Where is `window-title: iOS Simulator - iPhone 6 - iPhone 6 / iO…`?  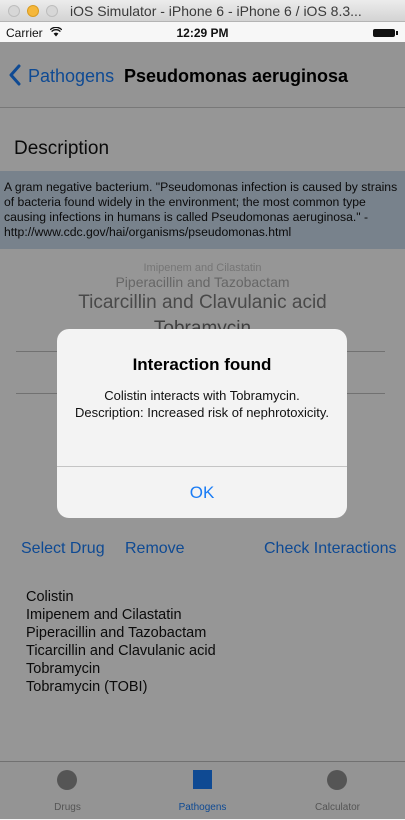 window-title: iOS Simulator - iPhone 6 - iPhone 6 / iO… is located at coordinates (216, 11).